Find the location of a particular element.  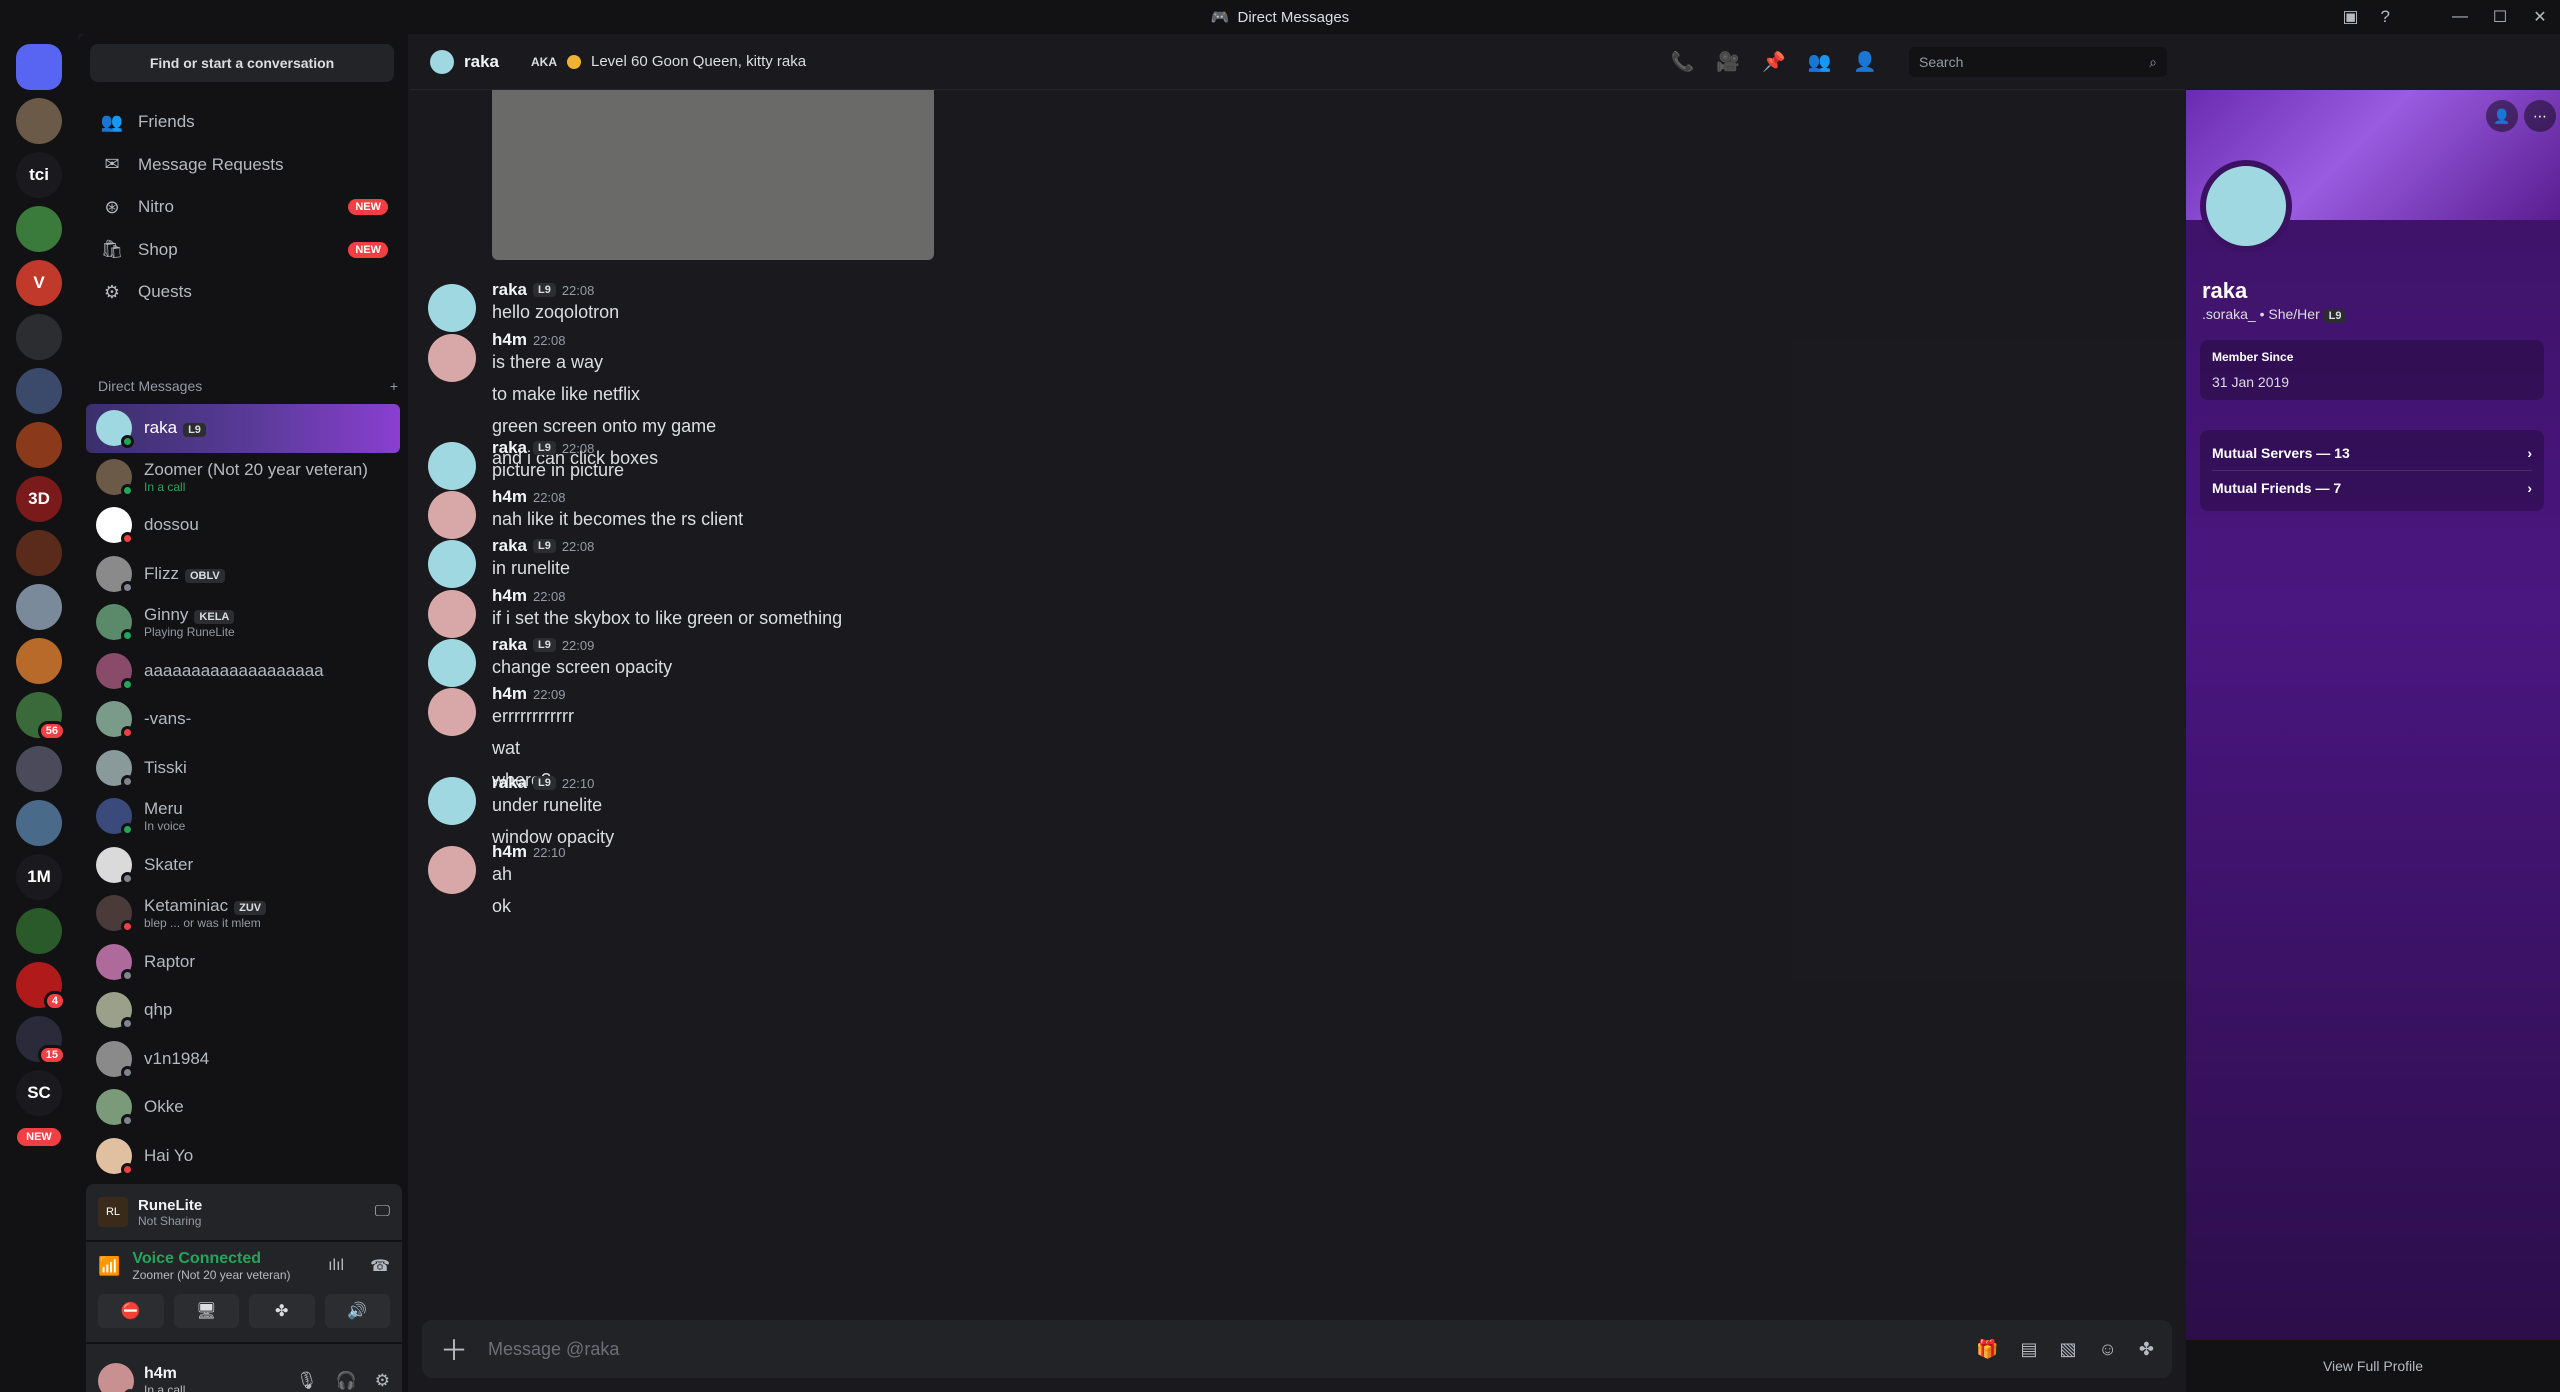

help-icon: ? is located at coordinates (2385, 17).